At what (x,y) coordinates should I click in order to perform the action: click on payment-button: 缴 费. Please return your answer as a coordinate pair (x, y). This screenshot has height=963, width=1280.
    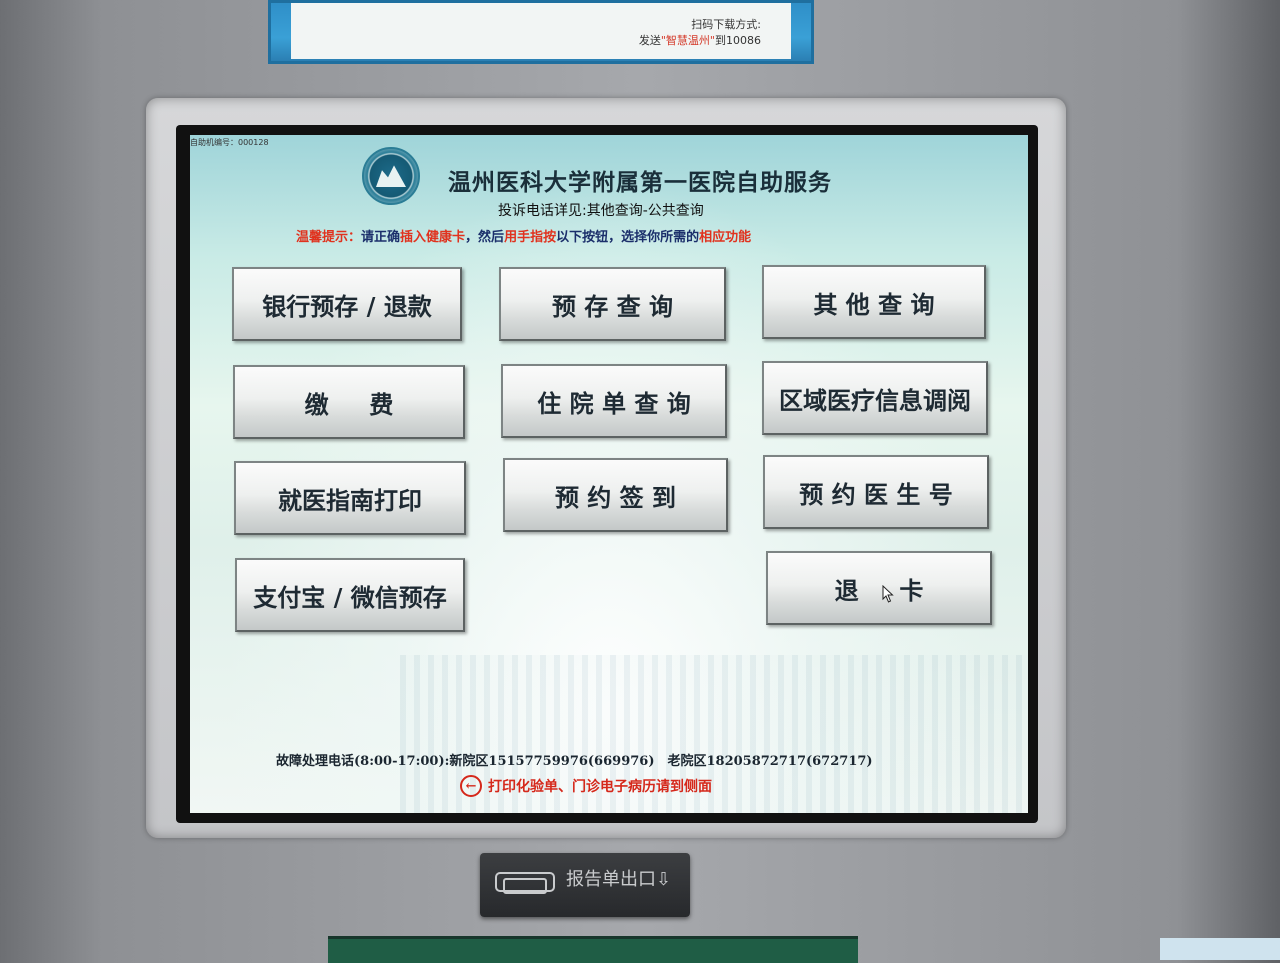
    Looking at the image, I should click on (349, 402).